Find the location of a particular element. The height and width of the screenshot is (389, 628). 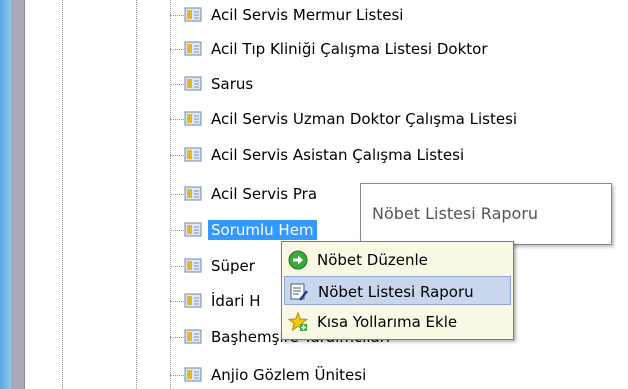

menu-item-nobet-duzenle: Nöbet Düzenle is located at coordinates (397, 259).